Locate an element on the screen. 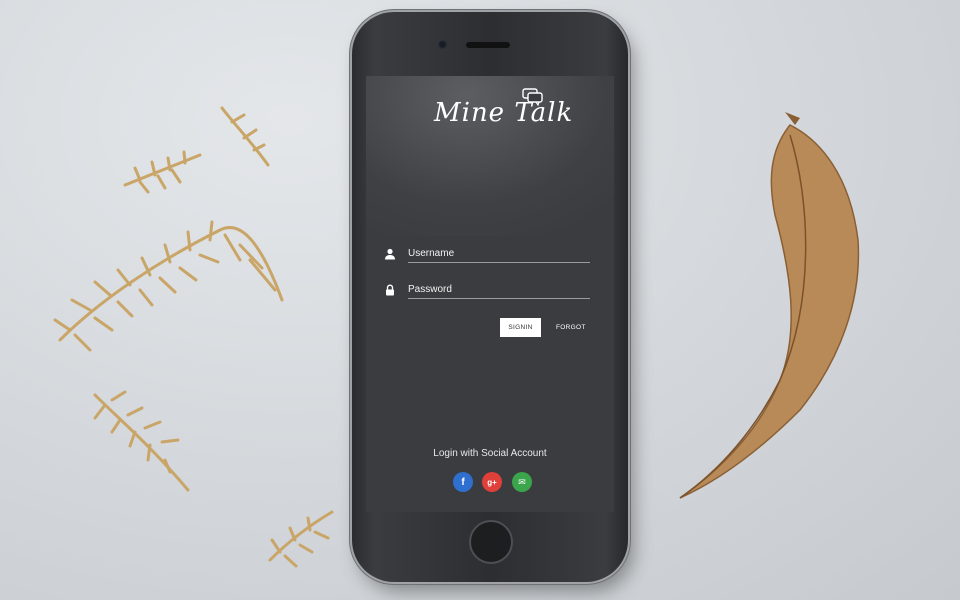 This screenshot has height=600, width=960. password-input is located at coordinates (499, 289).